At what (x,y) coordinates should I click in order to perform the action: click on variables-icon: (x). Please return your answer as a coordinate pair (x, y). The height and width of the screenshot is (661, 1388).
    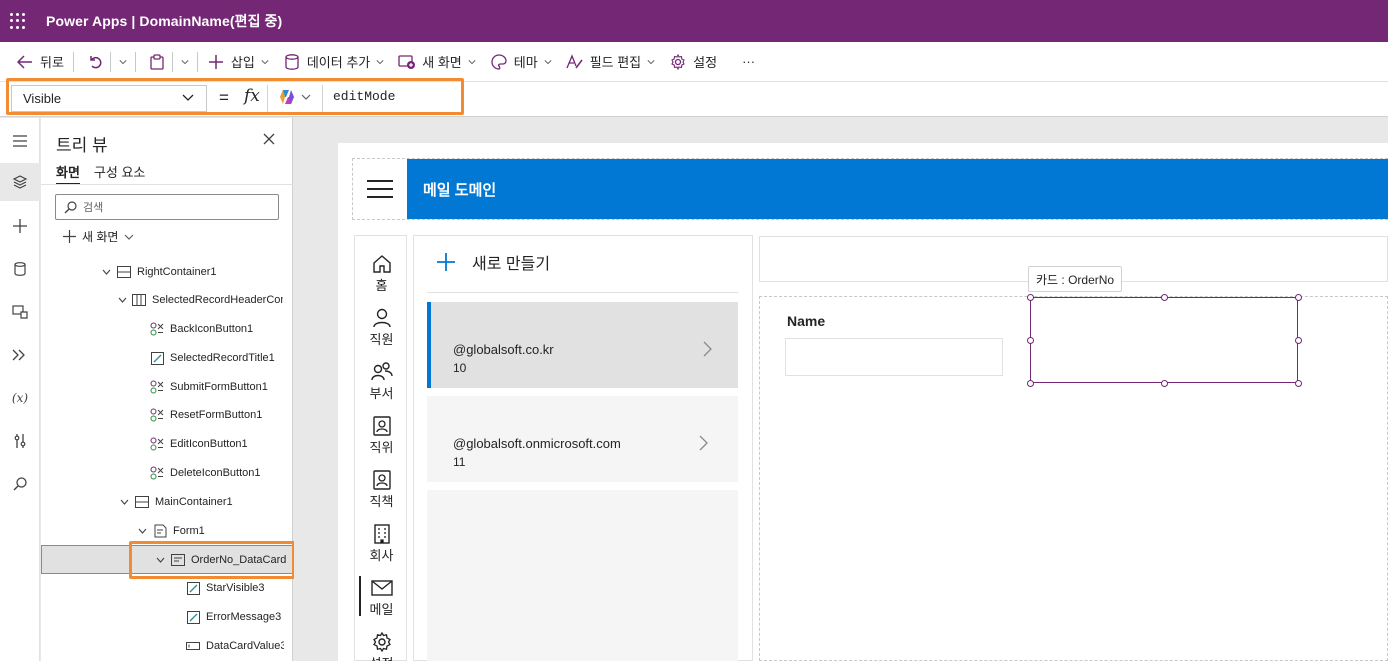
    Looking at the image, I should click on (20, 398).